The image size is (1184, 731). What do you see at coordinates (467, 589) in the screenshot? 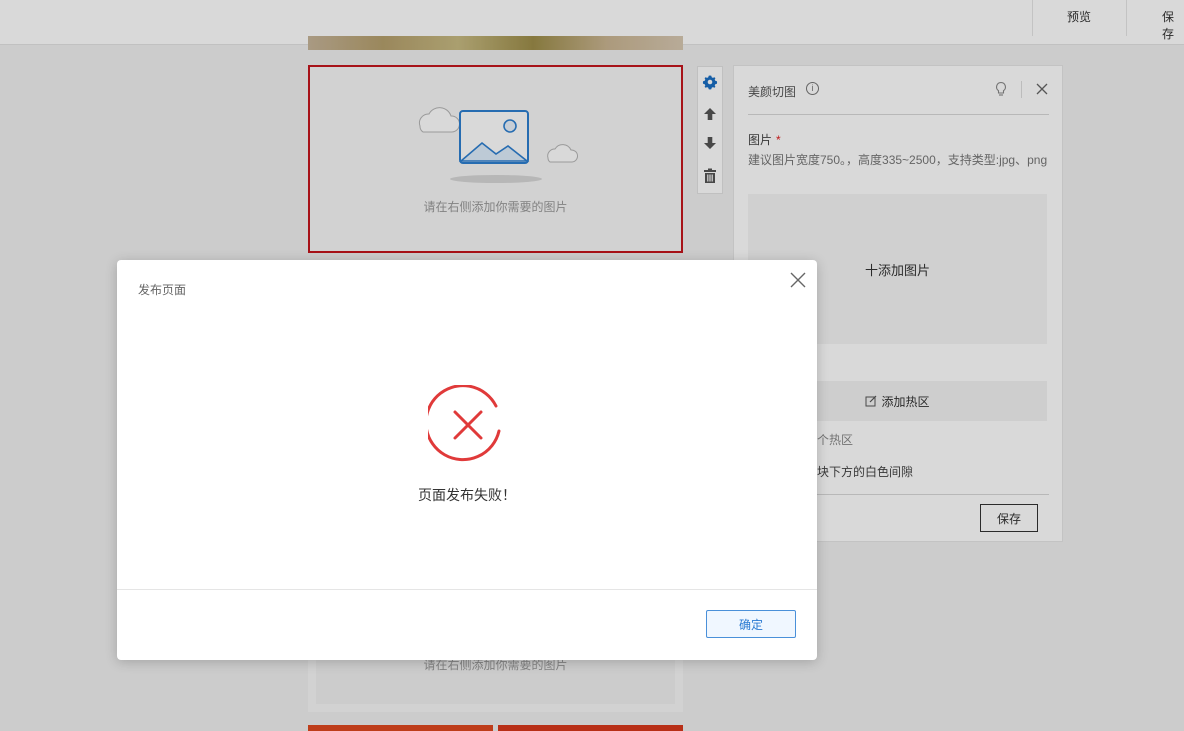
I see `dialog-footer-divider` at bounding box center [467, 589].